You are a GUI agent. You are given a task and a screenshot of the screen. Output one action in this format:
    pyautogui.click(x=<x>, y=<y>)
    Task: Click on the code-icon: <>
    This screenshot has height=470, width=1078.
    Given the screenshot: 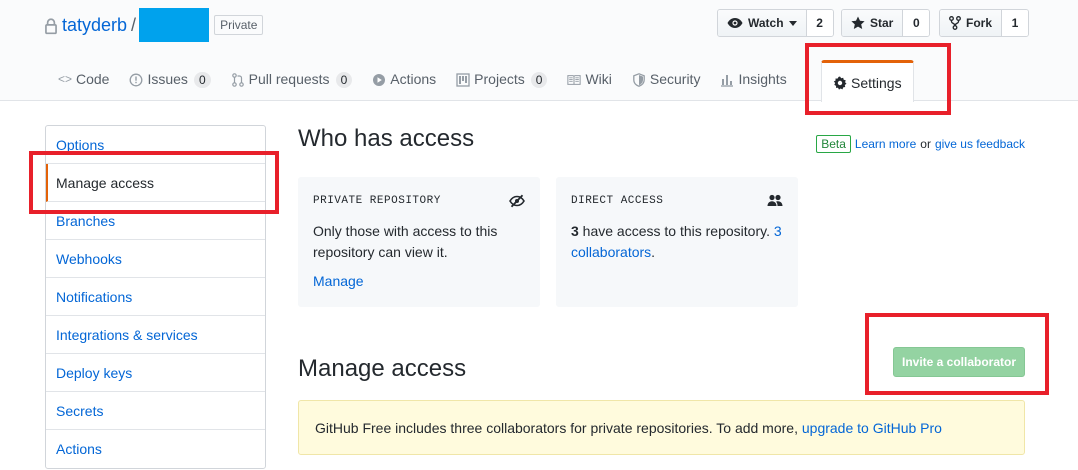 What is the action you would take?
    pyautogui.click(x=65, y=79)
    